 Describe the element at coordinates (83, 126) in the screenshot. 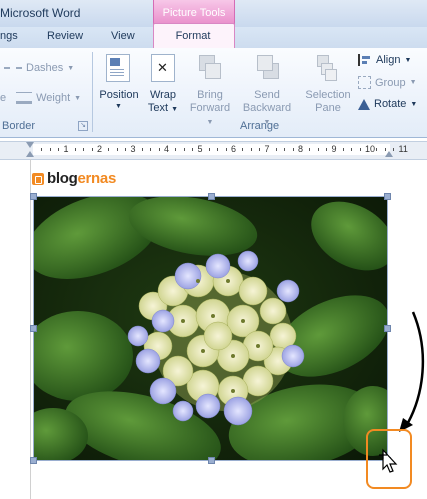

I see `dialog-launcher-icon: ↘` at that location.